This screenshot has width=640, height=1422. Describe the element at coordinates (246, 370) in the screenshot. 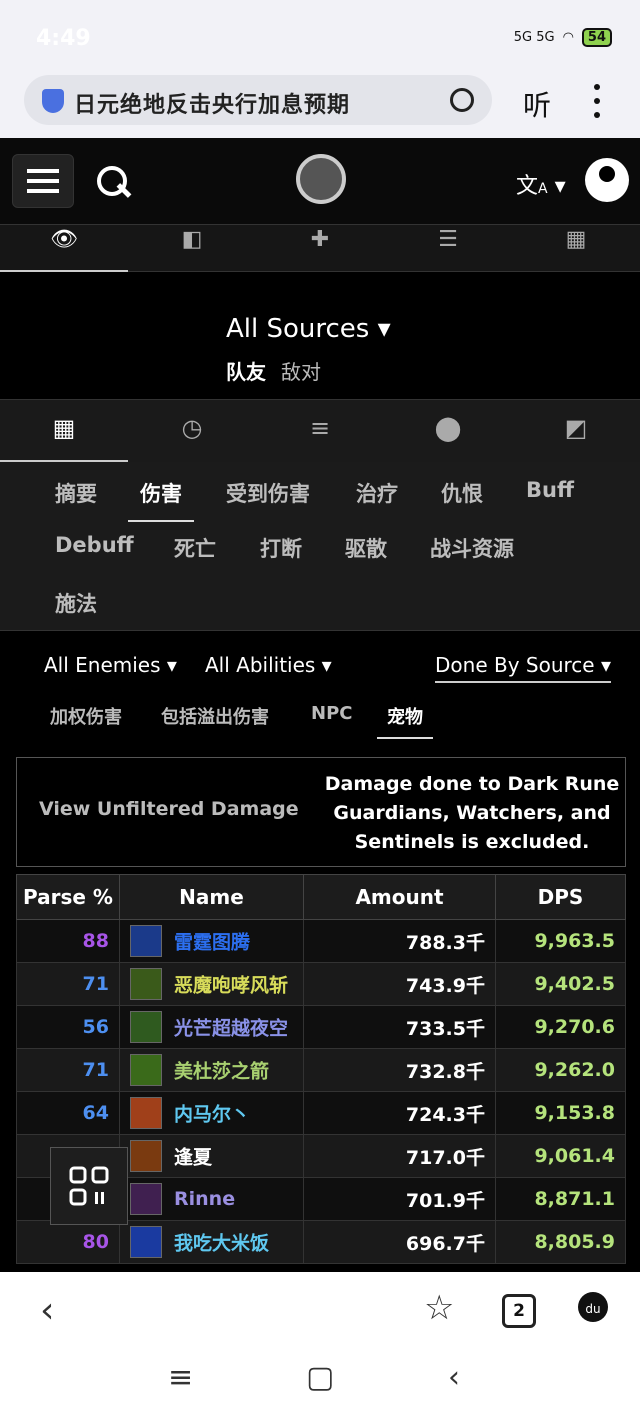

I see `friendly-toggle: 队友` at that location.